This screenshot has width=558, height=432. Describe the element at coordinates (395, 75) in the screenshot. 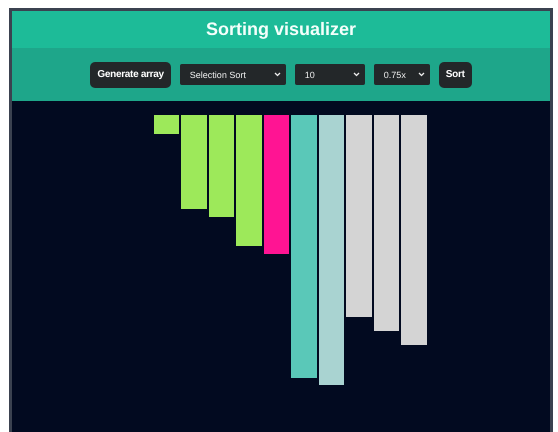

I see `dropdown-value: 0.75x` at that location.